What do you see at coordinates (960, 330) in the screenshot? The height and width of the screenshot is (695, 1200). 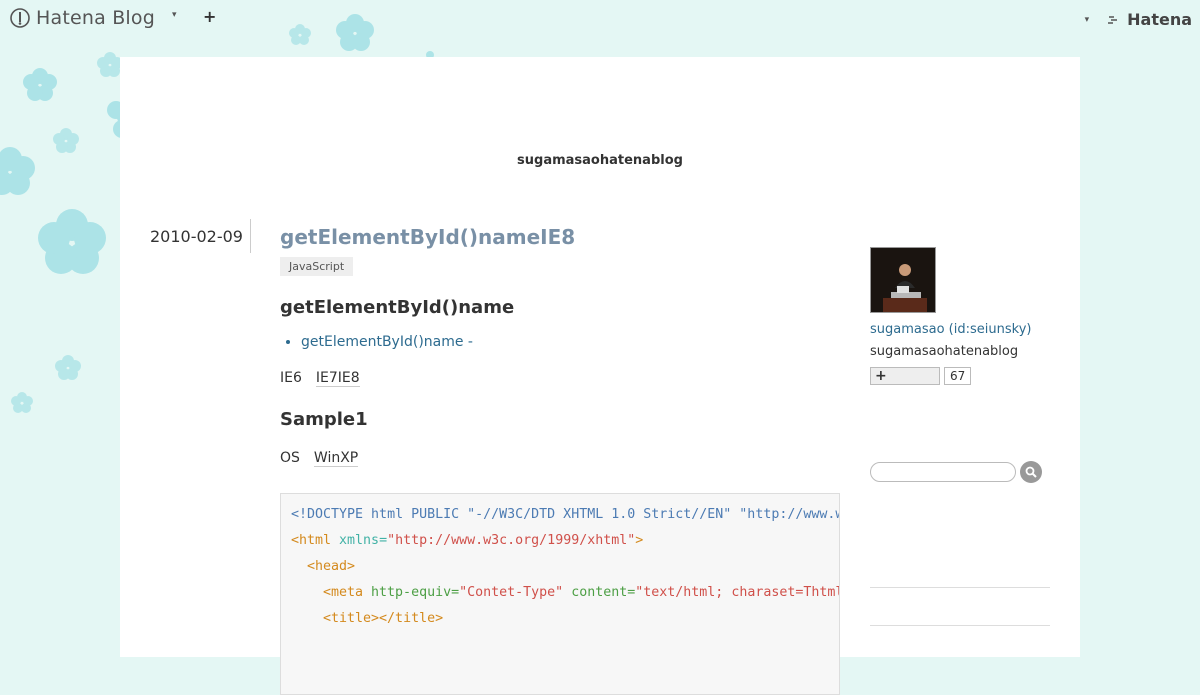 I see `profile-name-link: sugamasao (id:seiunsky)` at bounding box center [960, 330].